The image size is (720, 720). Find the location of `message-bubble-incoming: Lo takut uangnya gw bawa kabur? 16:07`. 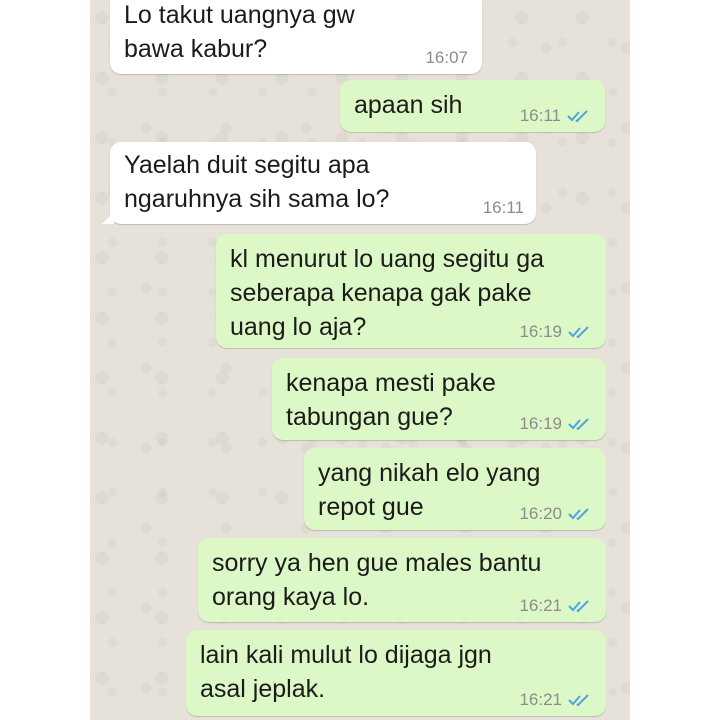

message-bubble-incoming: Lo takut uangnya gw bawa kabur? 16:07 is located at coordinates (296, 37).